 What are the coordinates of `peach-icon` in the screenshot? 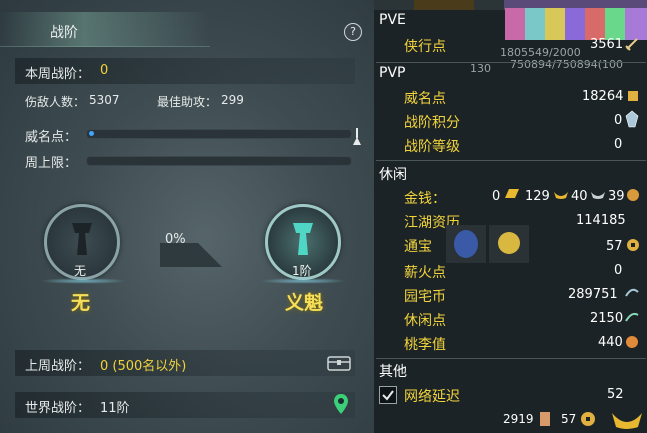 It's located at (632, 342).